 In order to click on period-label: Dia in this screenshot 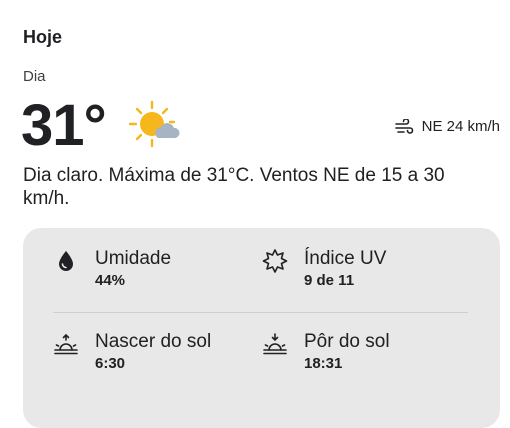, I will do `click(34, 76)`.